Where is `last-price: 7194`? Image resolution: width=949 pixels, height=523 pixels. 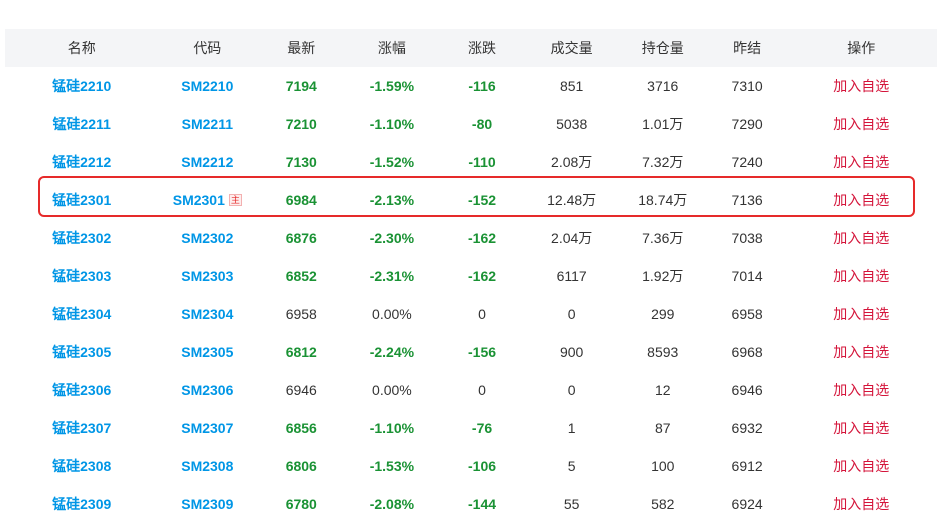 last-price: 7194 is located at coordinates (301, 86).